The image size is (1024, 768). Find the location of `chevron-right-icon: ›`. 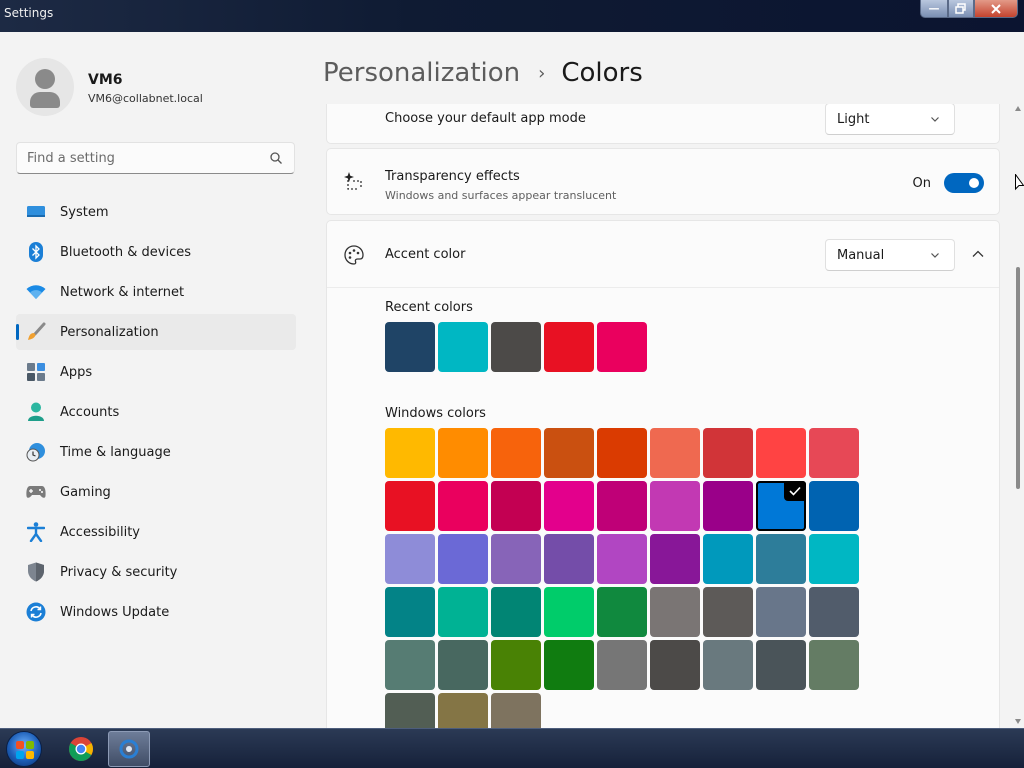

chevron-right-icon: › is located at coordinates (542, 73).